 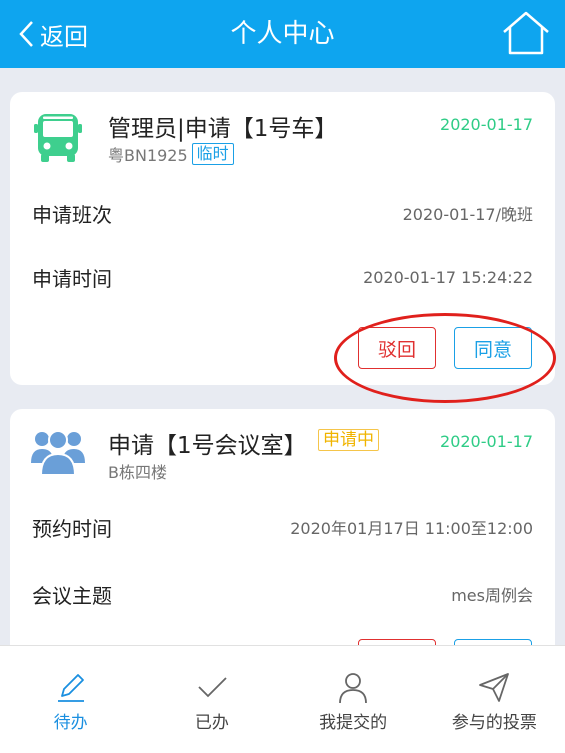 I want to click on tab-label: 待办, so click(x=70, y=723).